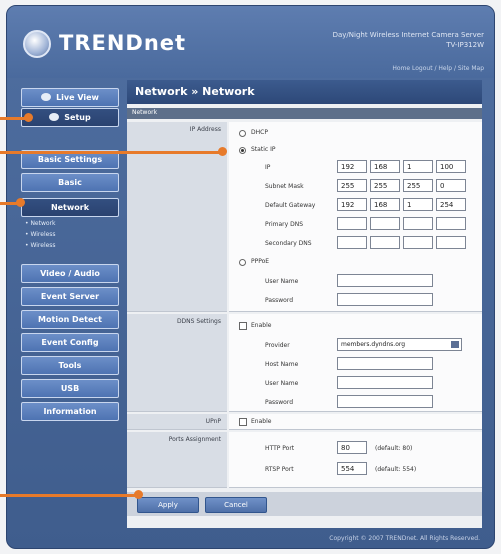 The image size is (501, 554). I want to click on sidebar-subitem-wireless: • Wireless, so click(40, 234).